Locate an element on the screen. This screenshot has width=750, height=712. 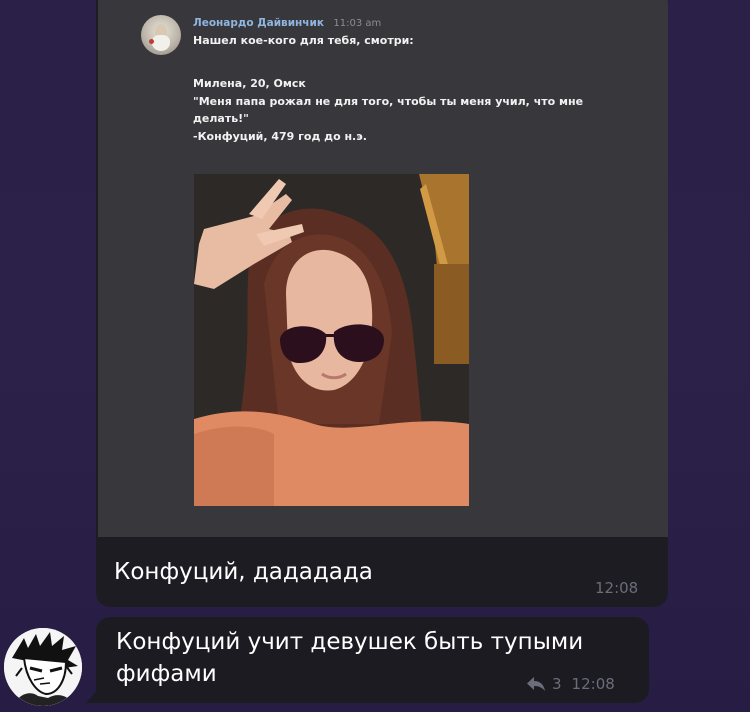
avatar-detail is located at coordinates (151, 41).